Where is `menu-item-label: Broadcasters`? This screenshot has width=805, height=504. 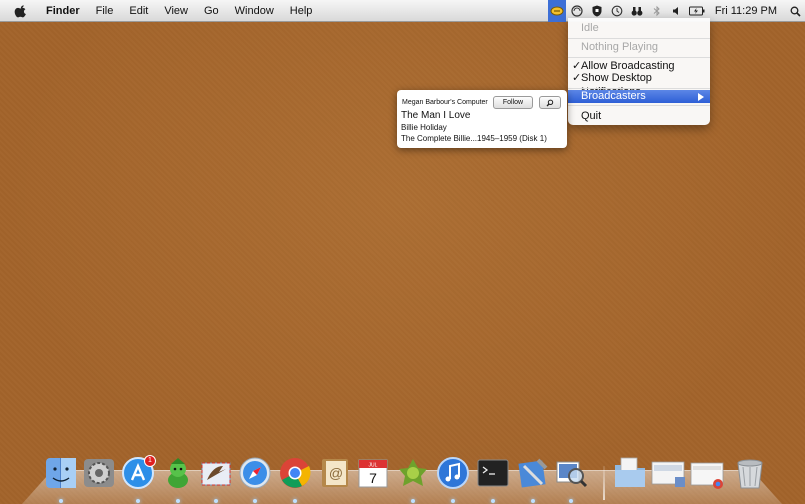
menu-item-label: Broadcasters is located at coordinates (613, 96).